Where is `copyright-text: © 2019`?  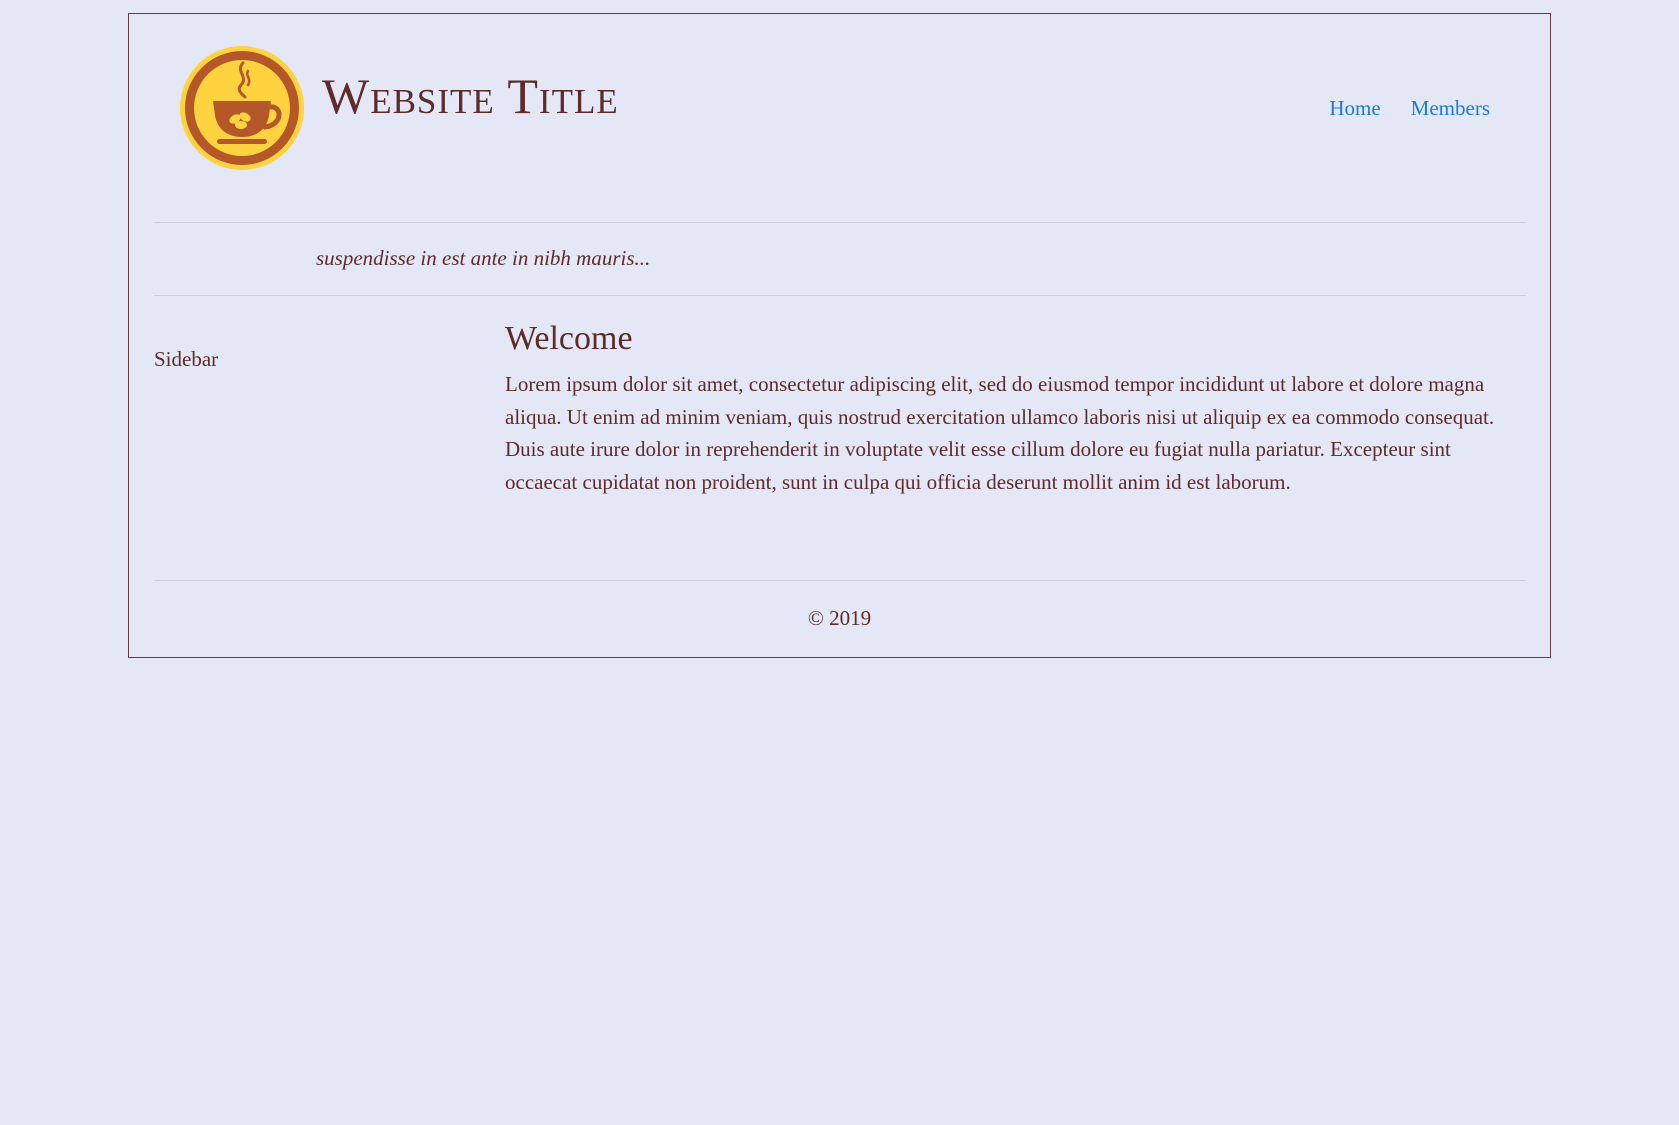
copyright-text: © 2019 is located at coordinates (839, 618).